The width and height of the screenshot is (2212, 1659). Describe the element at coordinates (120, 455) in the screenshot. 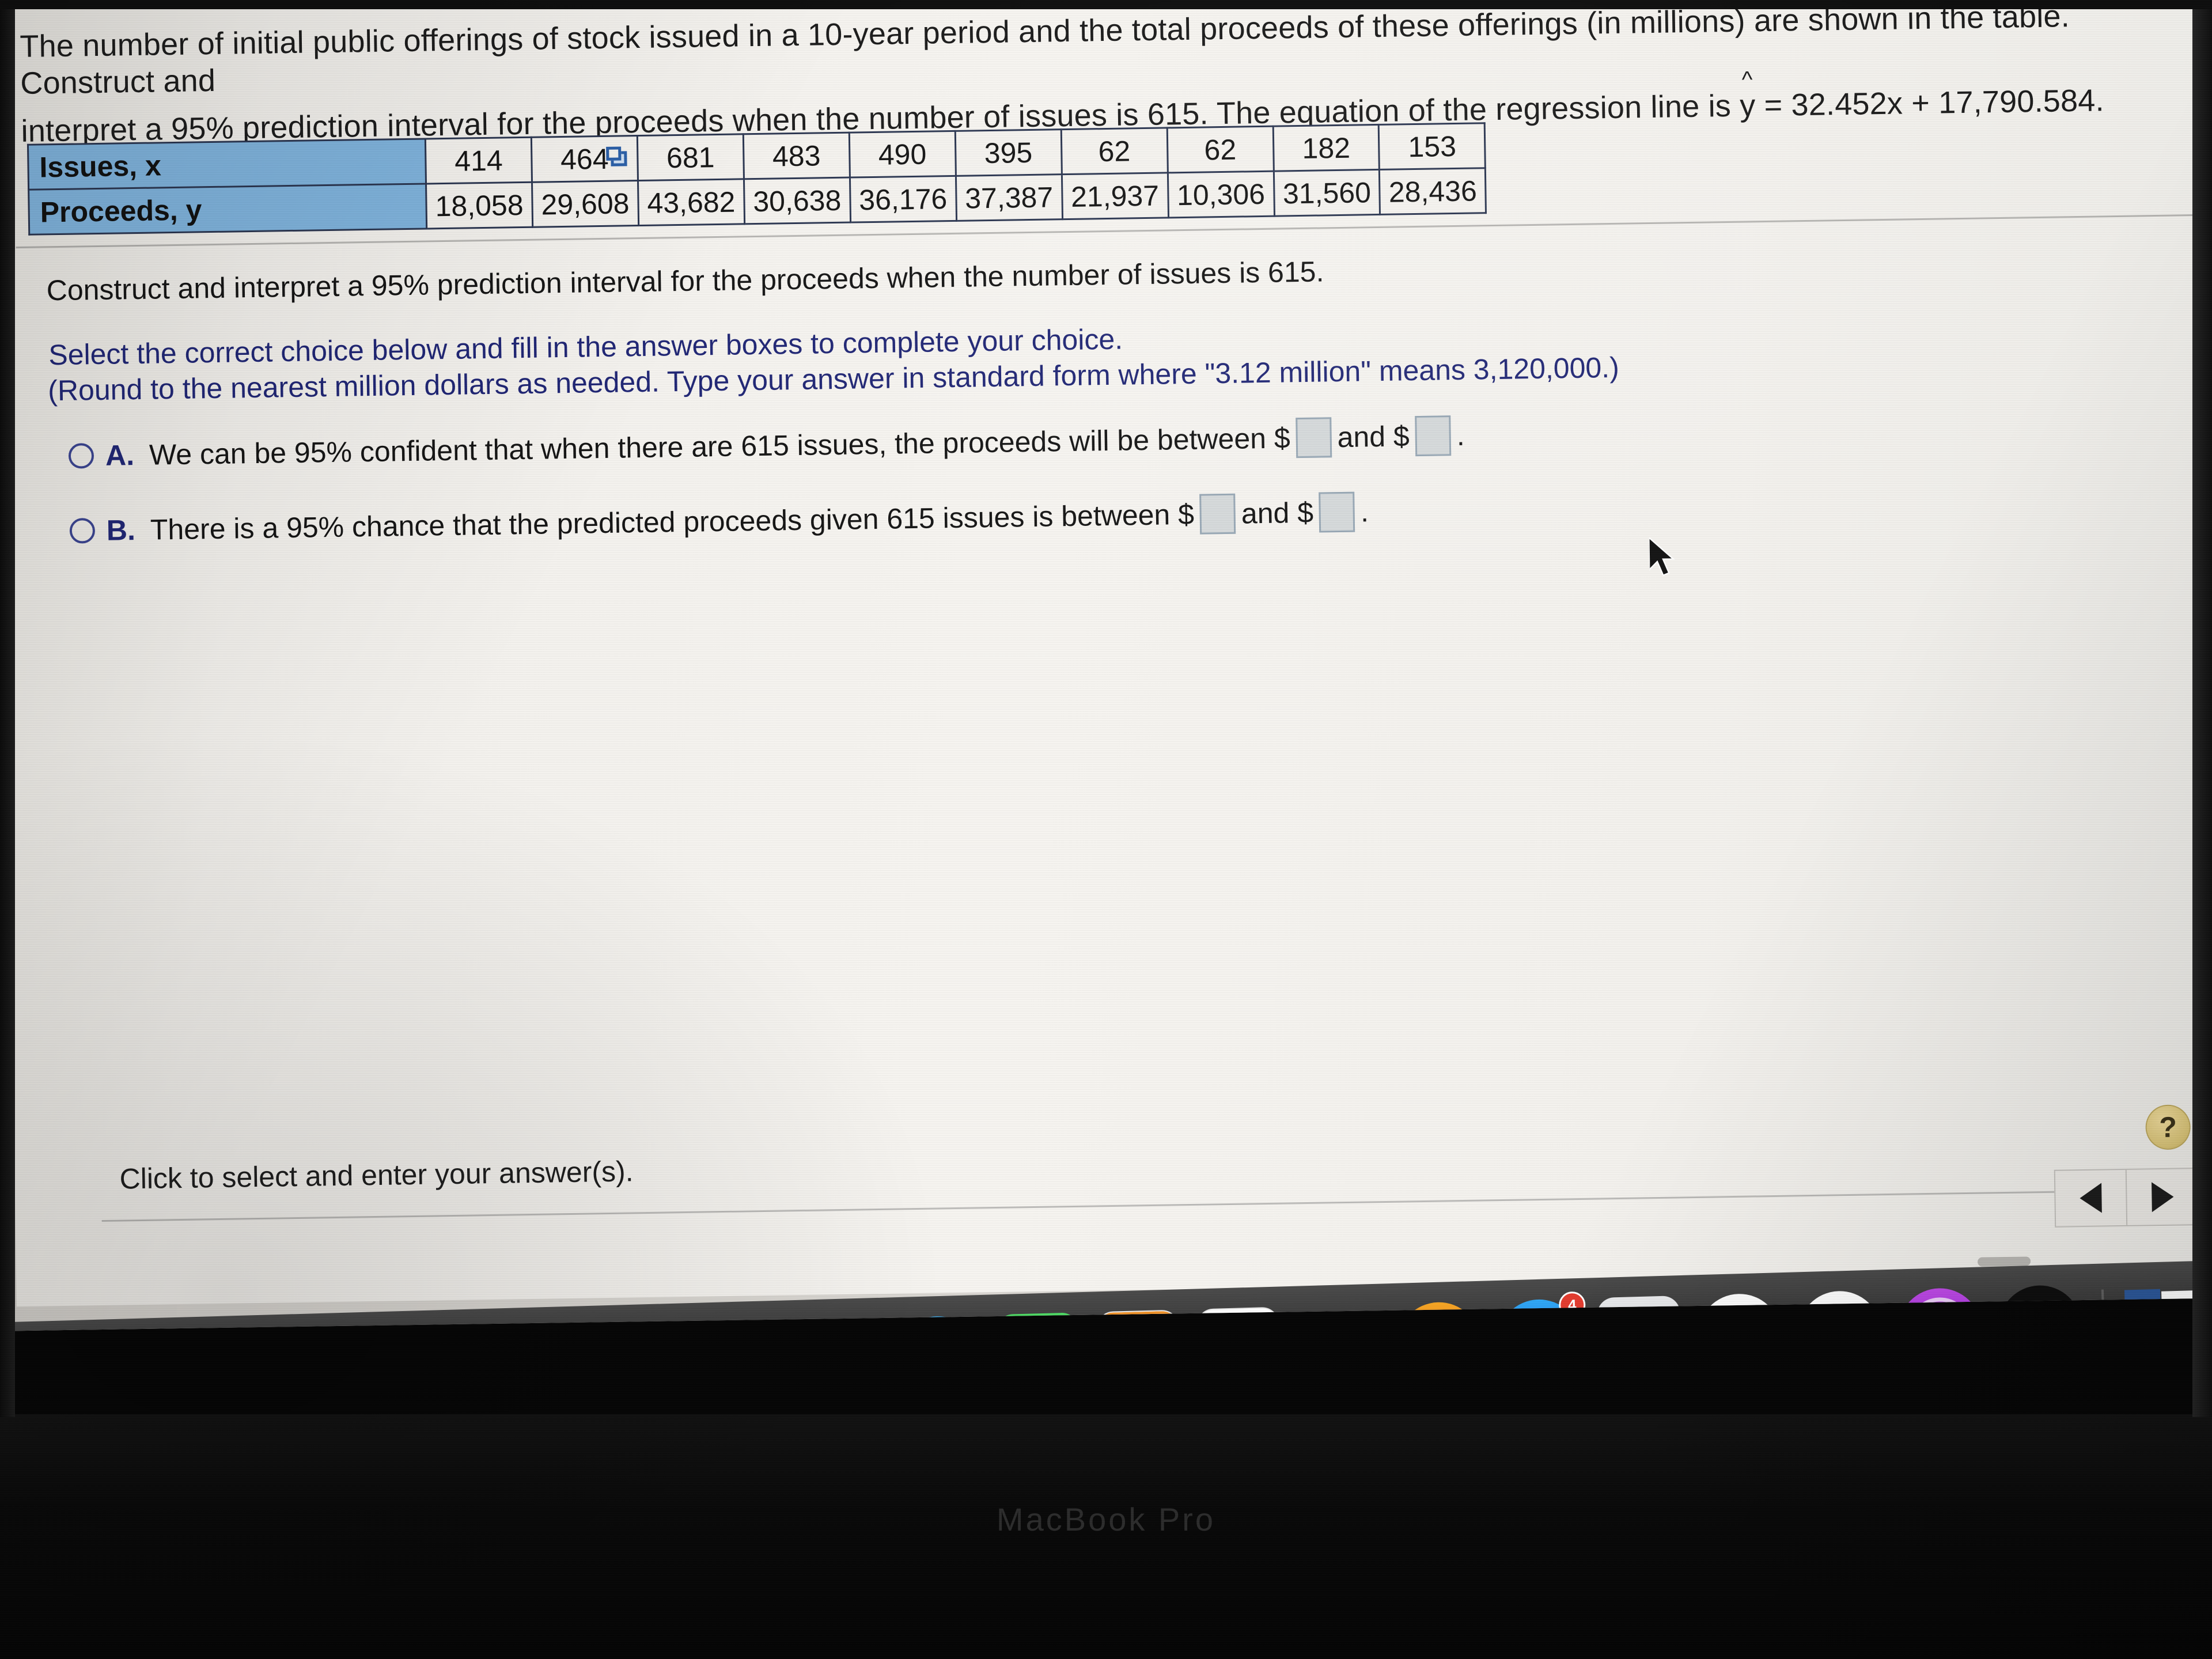

I see `choice-a-label: A.` at that location.